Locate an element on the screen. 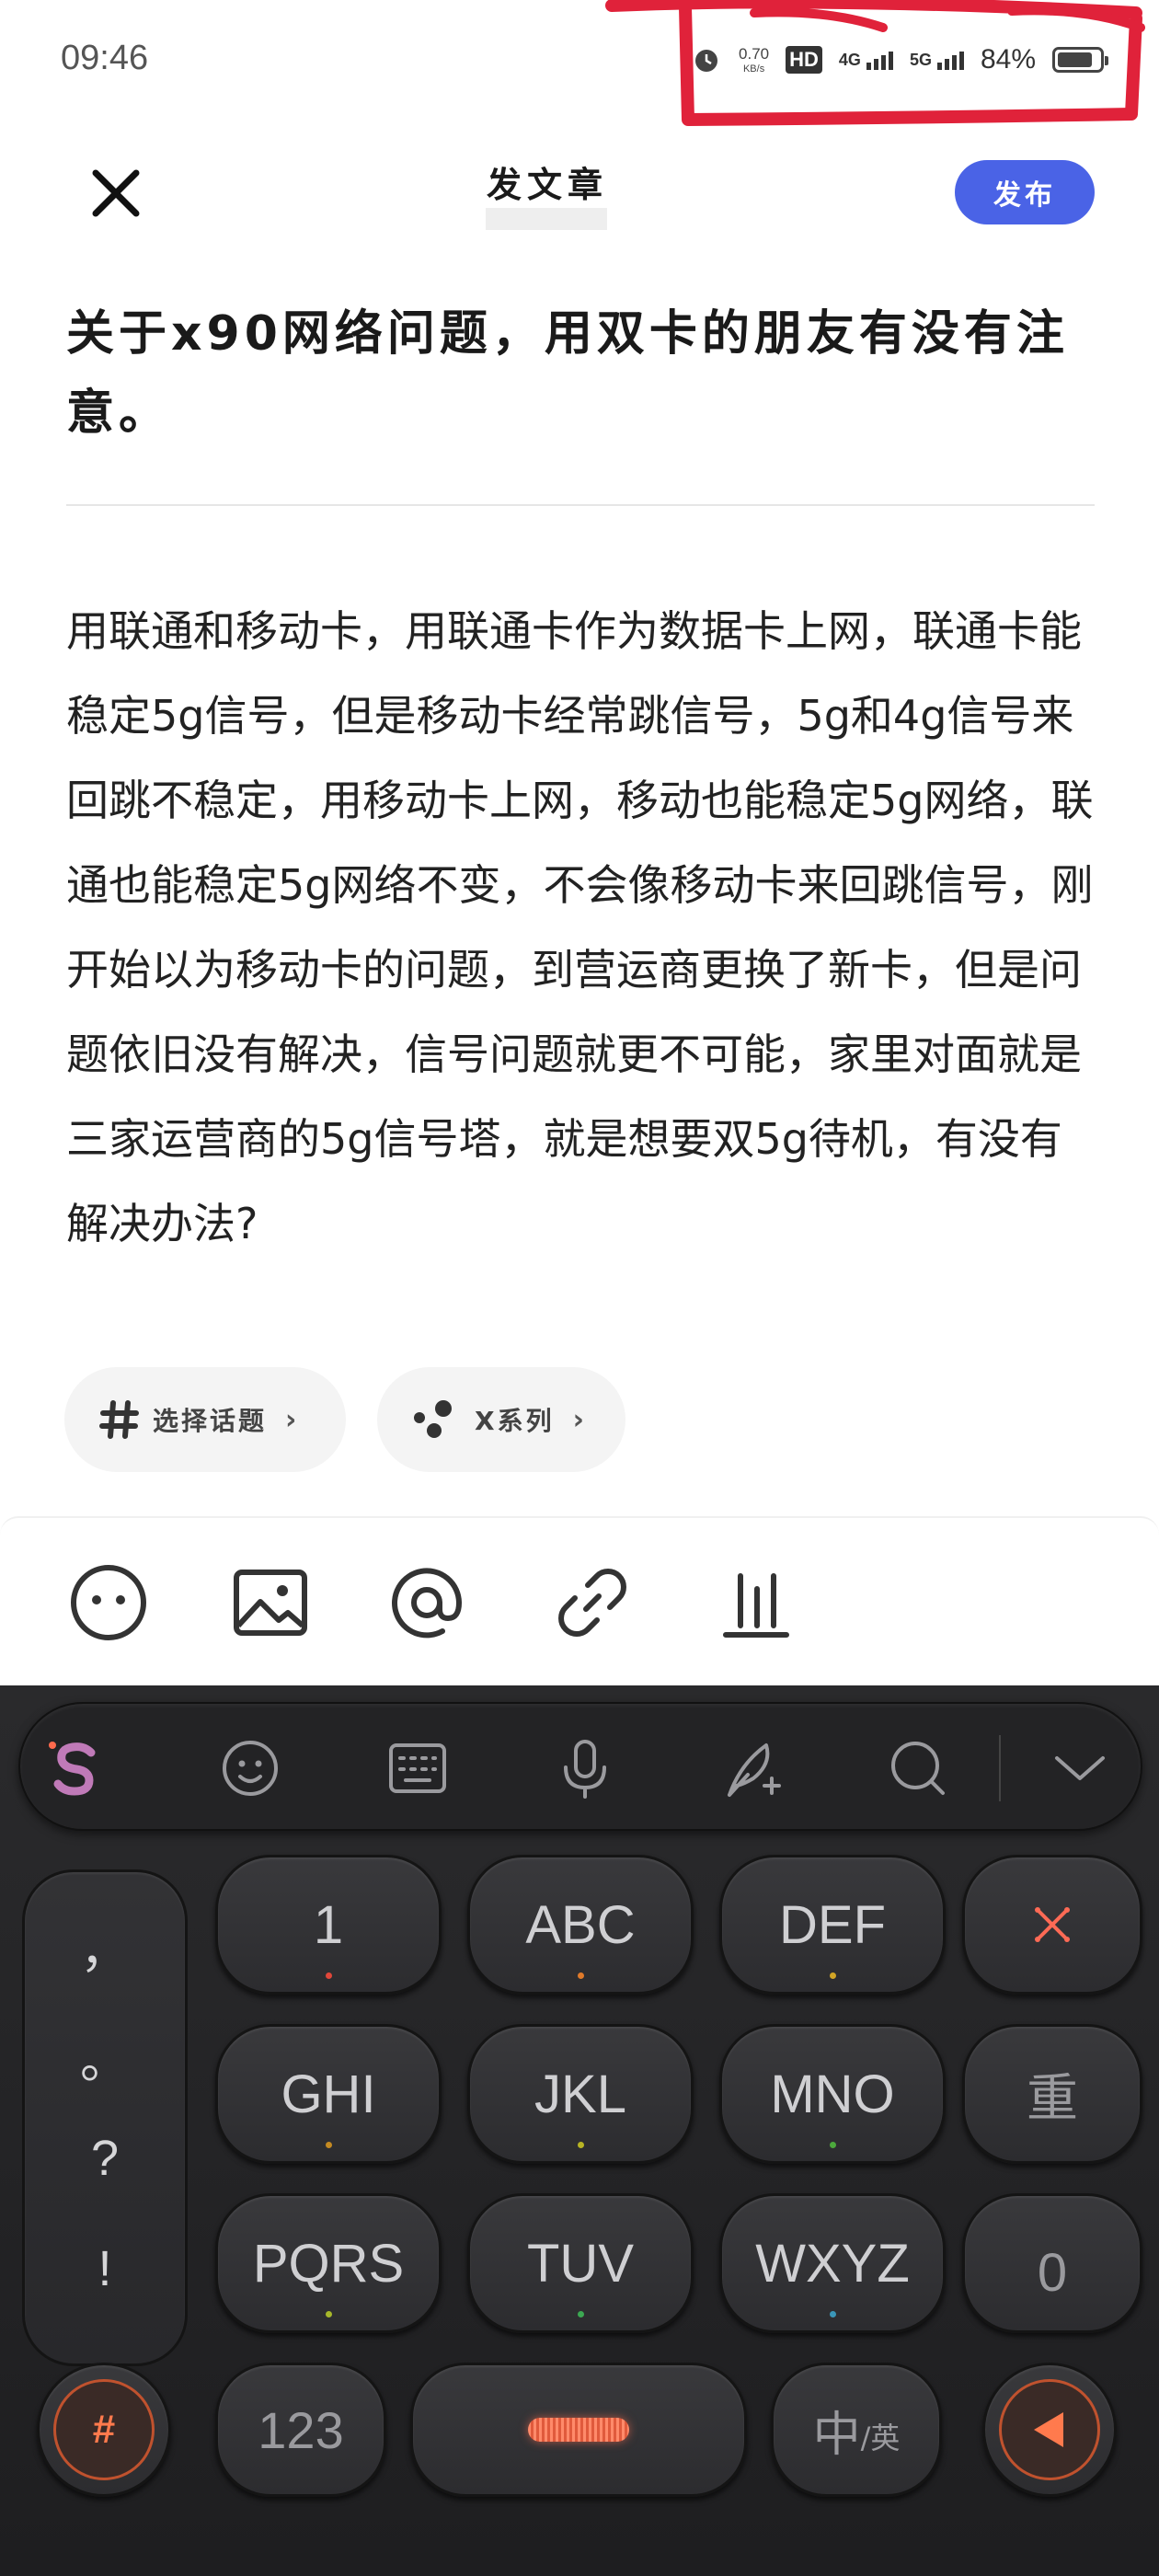 The height and width of the screenshot is (2576, 1159). mention-icon is located at coordinates (427, 1603).